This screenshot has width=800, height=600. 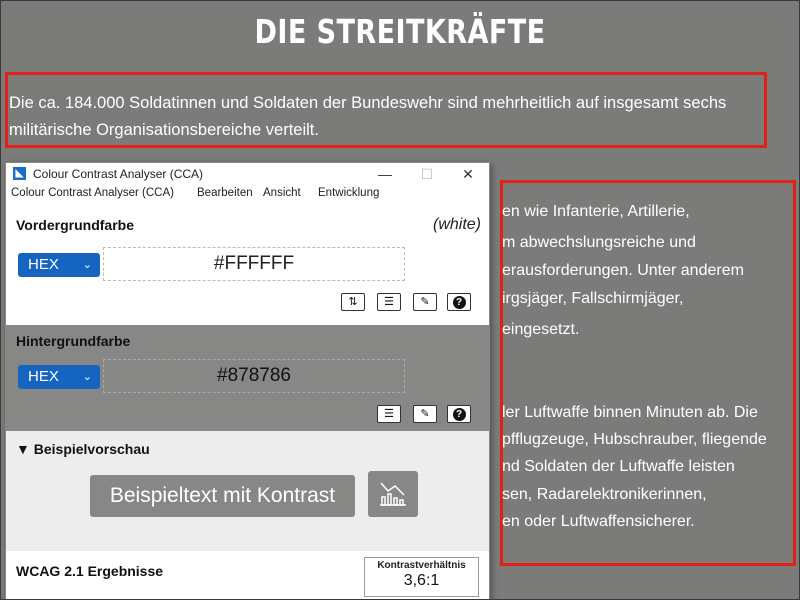 I want to click on contrast-ratio-value: 3,6:1, so click(x=421, y=580).